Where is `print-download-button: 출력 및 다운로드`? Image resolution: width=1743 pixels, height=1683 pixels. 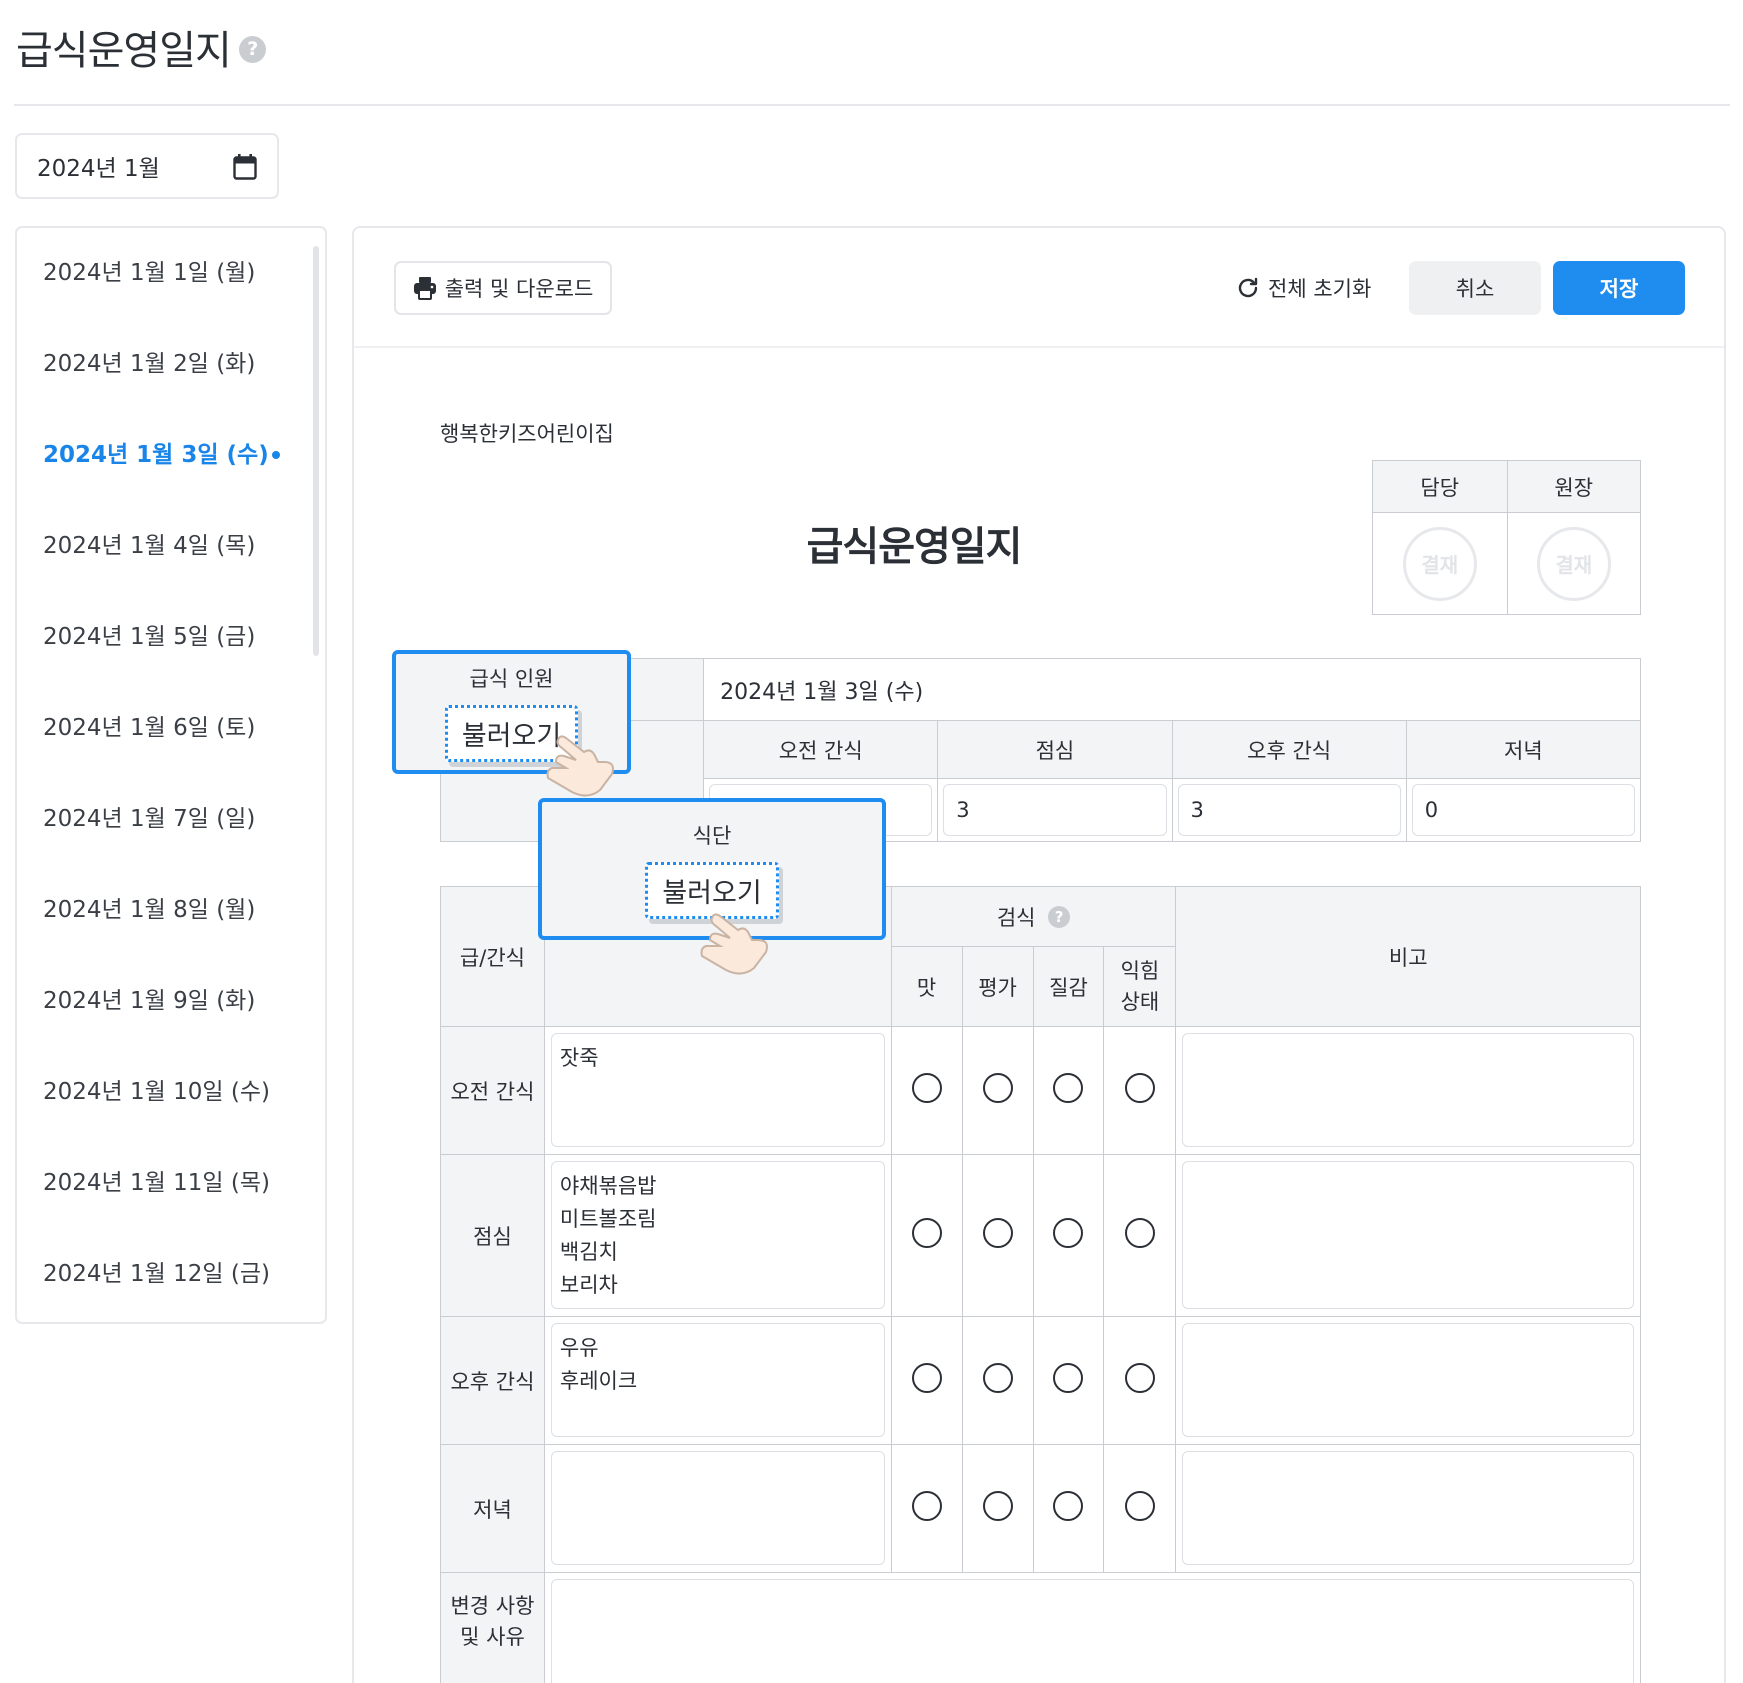
print-download-button: 출력 및 다운로드 is located at coordinates (503, 288).